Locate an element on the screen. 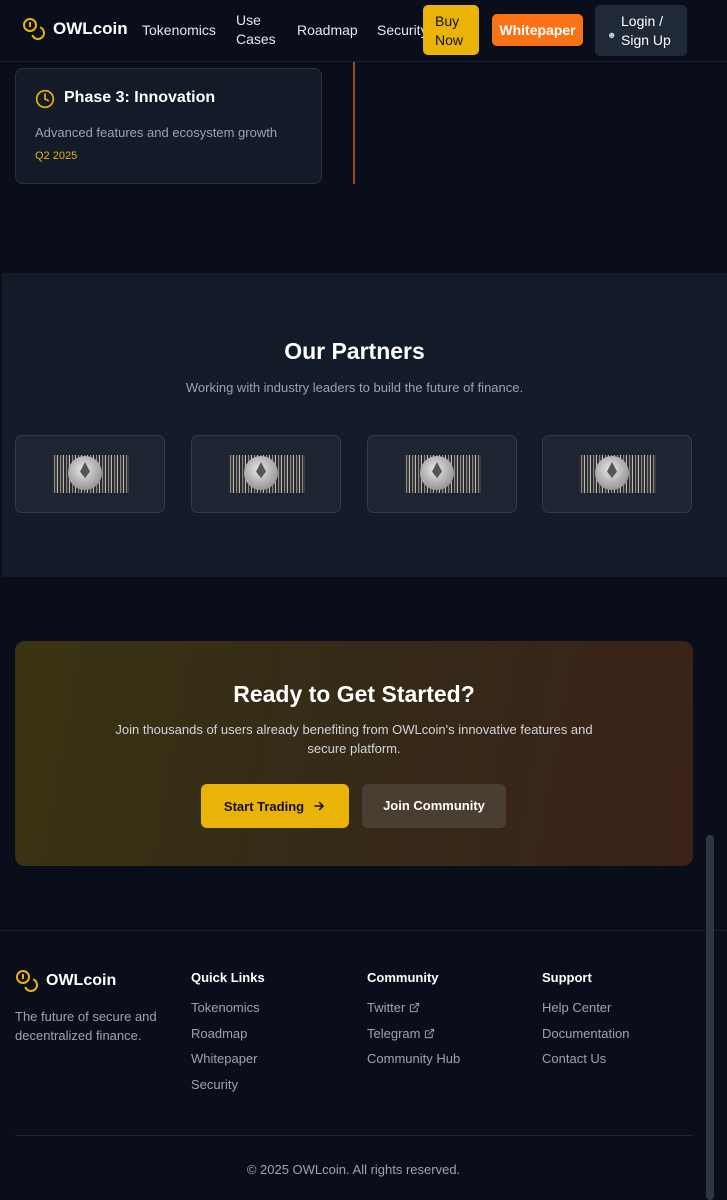 Image resolution: width=727 pixels, height=1200 pixels. footer-heading-community: Community is located at coordinates (403, 977).